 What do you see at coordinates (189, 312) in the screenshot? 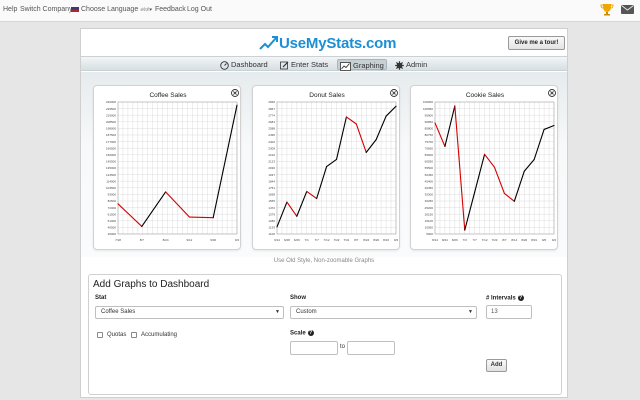
I see `stat-select: Coffee Sales ▼` at bounding box center [189, 312].